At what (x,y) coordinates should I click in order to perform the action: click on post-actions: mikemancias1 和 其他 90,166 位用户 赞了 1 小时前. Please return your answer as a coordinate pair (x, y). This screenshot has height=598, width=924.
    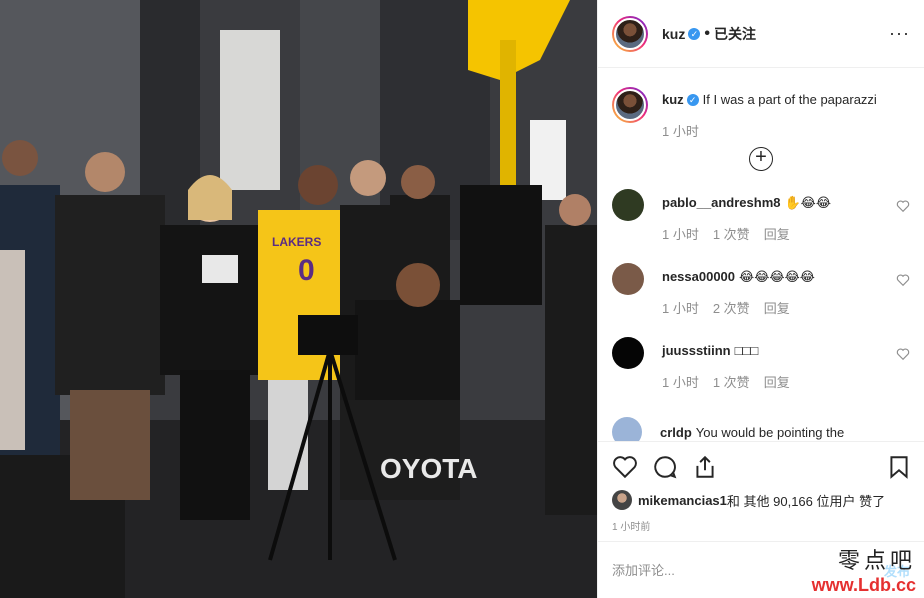
    Looking at the image, I should click on (761, 487).